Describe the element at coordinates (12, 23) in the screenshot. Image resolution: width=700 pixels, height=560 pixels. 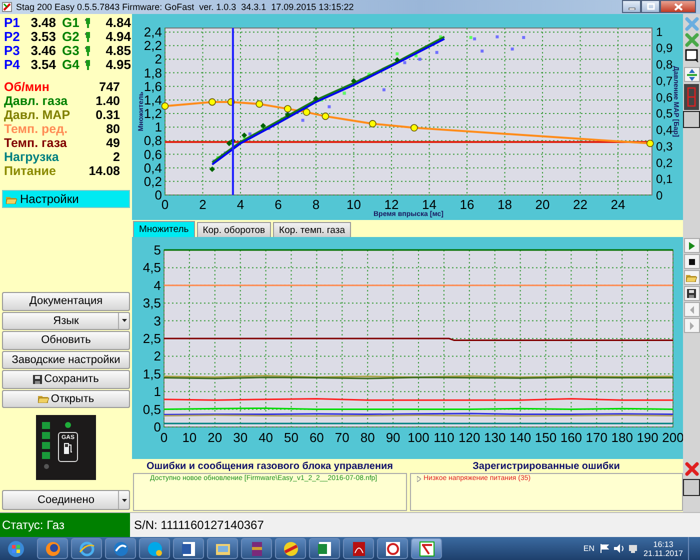
I see `injector-label: P1` at that location.